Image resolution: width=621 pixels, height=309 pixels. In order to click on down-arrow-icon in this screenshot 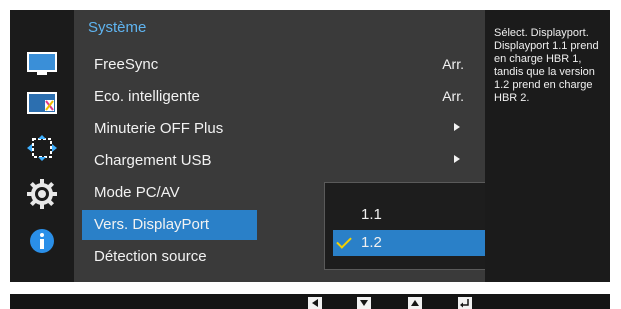, I will do `click(364, 303)`.